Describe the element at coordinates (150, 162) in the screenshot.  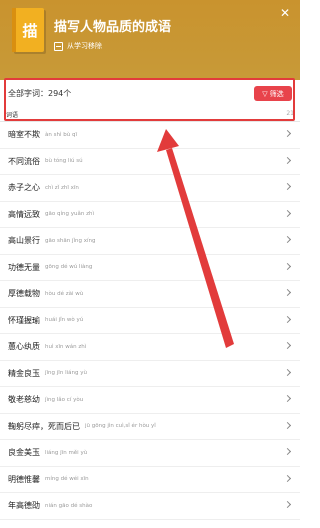
I see `list-item: 不同流俗 bù tóng liú sú` at that location.